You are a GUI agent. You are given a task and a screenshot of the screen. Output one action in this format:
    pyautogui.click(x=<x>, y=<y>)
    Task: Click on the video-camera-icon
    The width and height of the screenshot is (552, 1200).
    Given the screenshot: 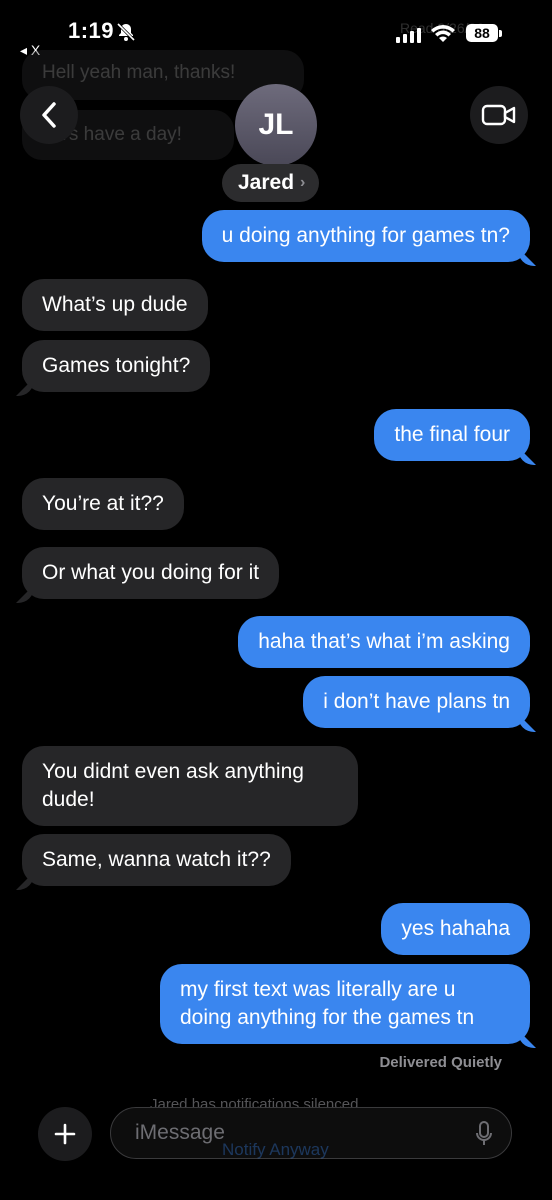 What is the action you would take?
    pyautogui.click(x=498, y=115)
    